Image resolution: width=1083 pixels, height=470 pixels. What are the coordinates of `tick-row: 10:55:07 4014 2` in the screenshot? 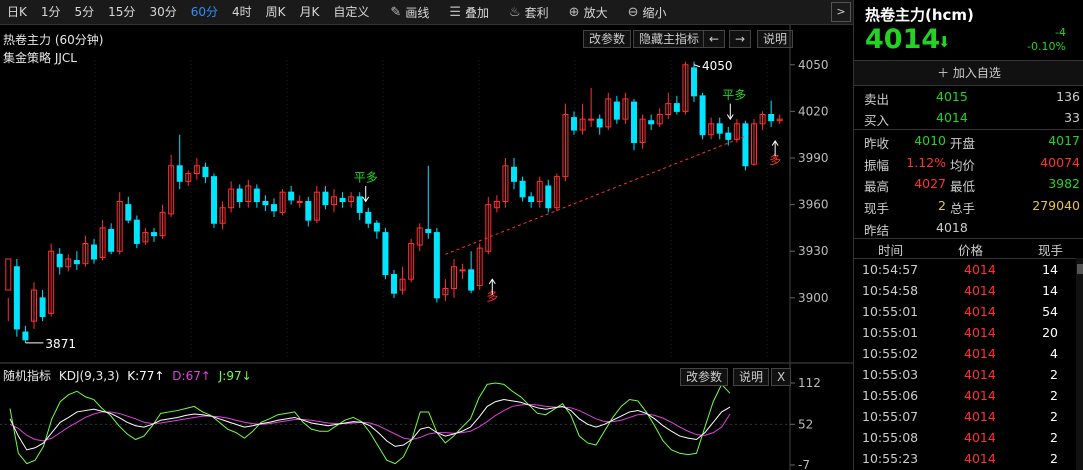 It's located at (965, 417).